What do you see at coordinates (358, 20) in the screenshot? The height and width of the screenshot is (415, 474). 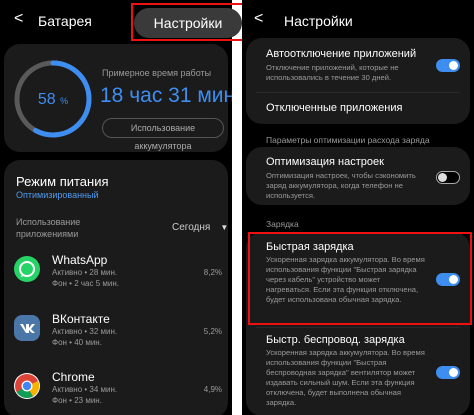 I see `header: < Настройки` at bounding box center [358, 20].